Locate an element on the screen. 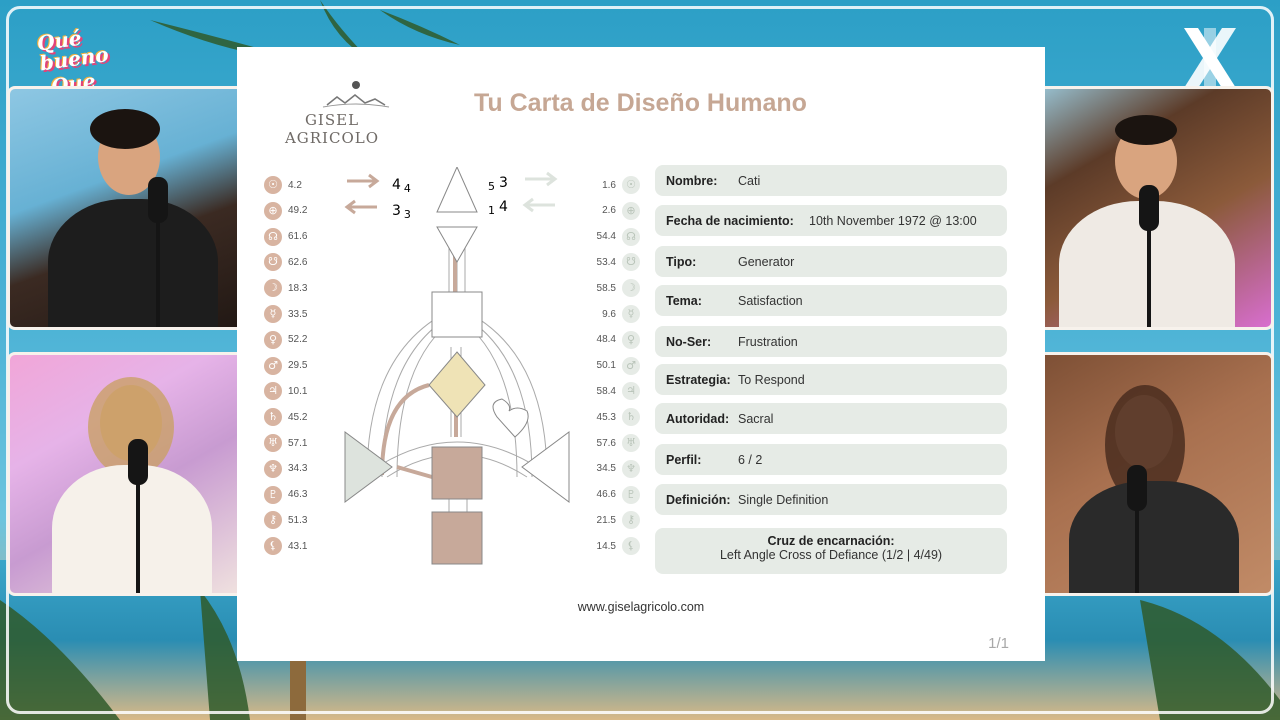  info-value: 6 / 2 is located at coordinates (750, 459).